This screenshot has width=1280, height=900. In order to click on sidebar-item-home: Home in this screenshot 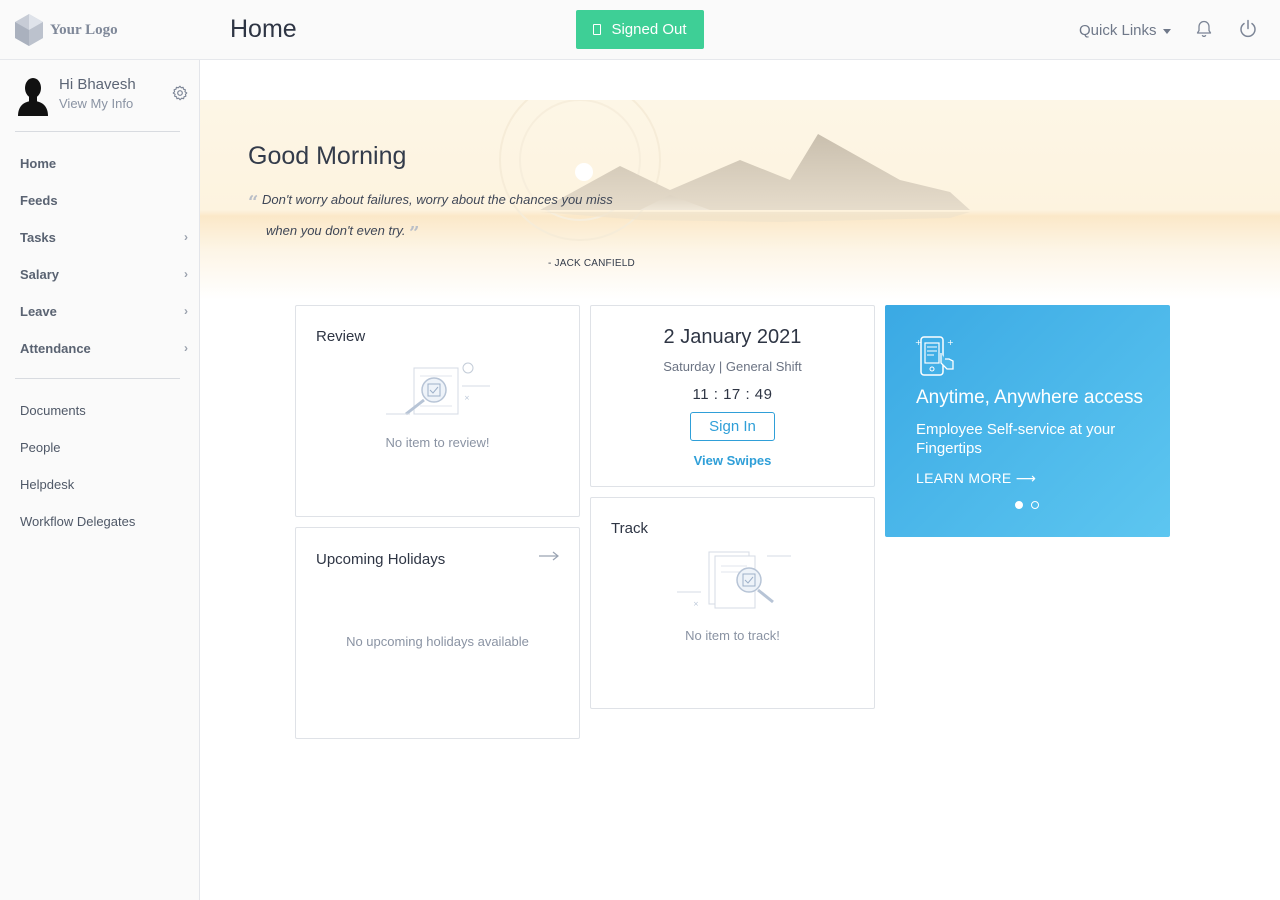, I will do `click(105, 163)`.